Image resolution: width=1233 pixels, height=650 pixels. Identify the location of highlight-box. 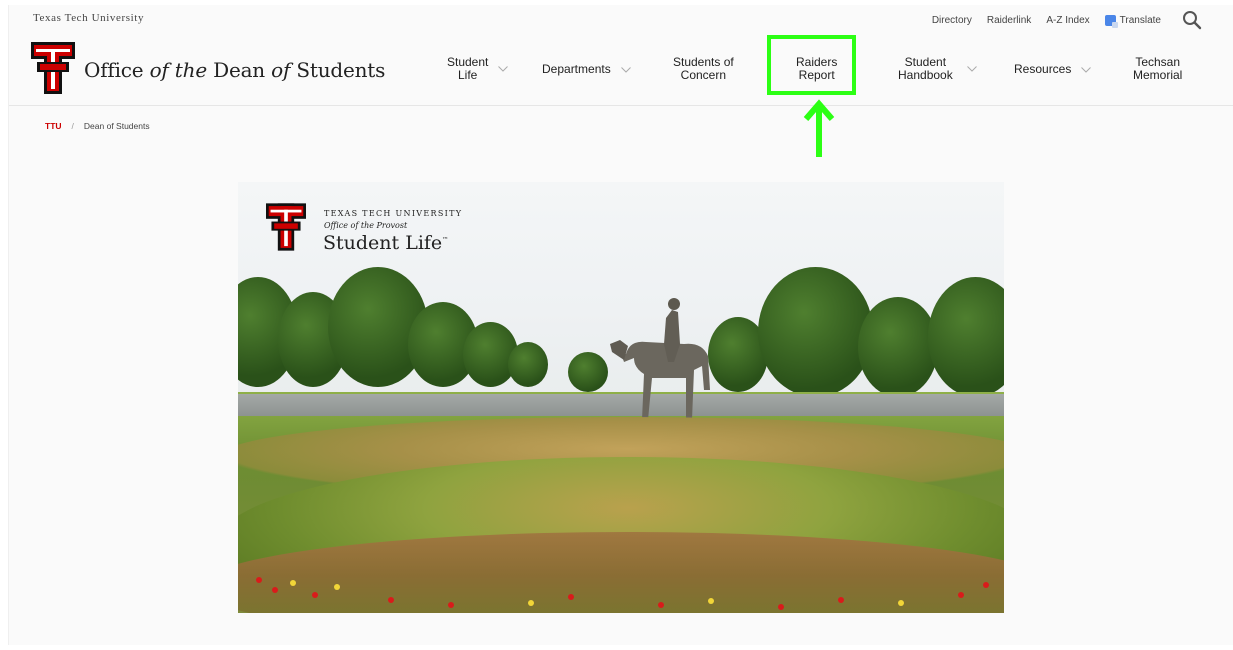
(811, 65).